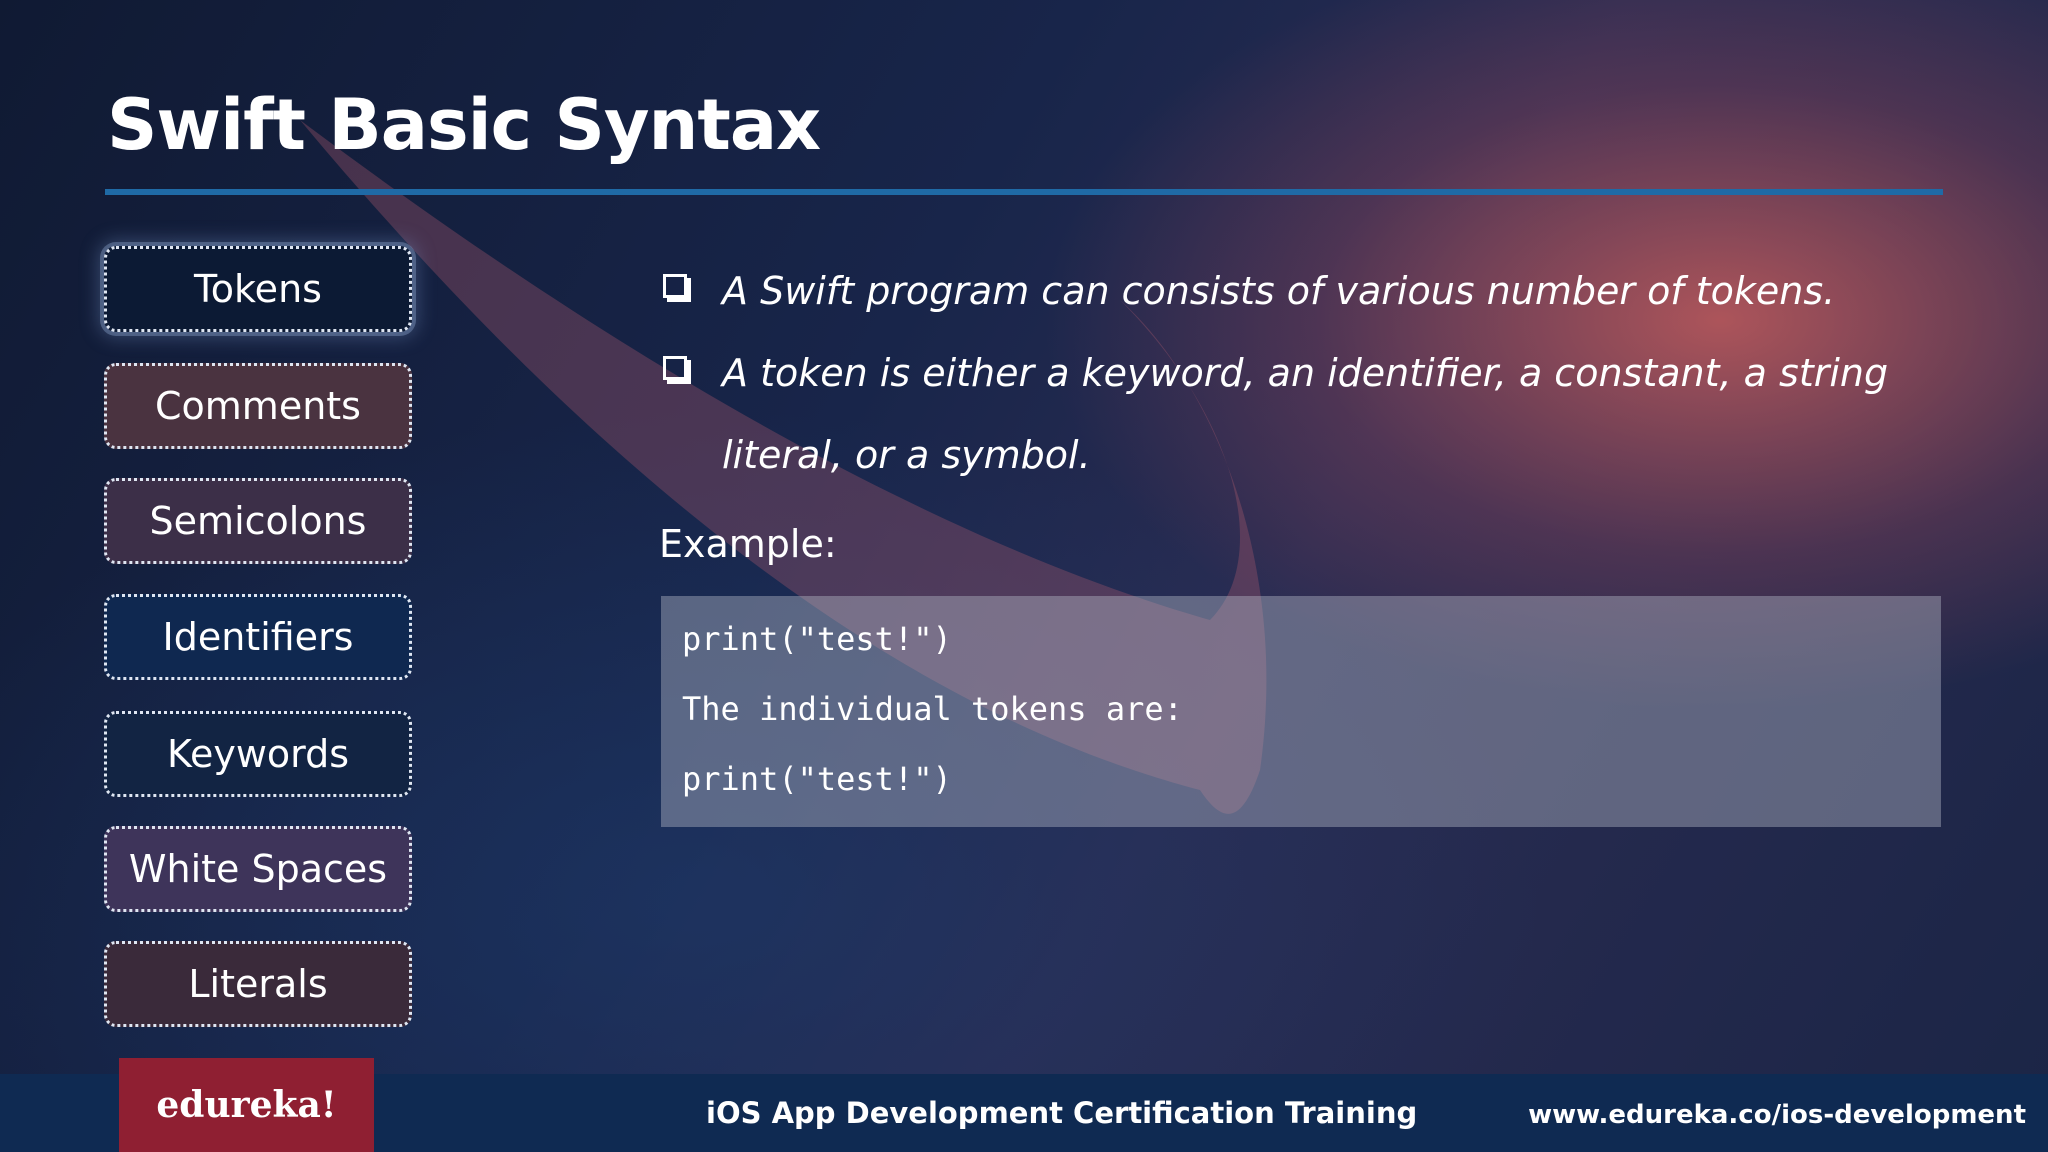 This screenshot has width=2048, height=1152. I want to click on nav-item-label: Comments, so click(258, 406).